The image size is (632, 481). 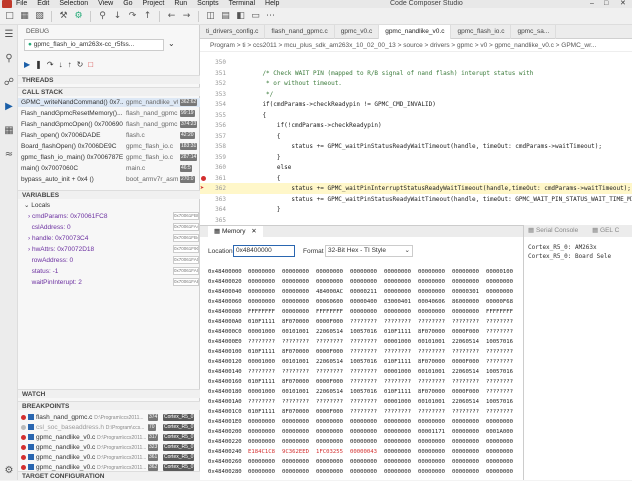 I want to click on close-icon: ✕, so click(x=253, y=231).